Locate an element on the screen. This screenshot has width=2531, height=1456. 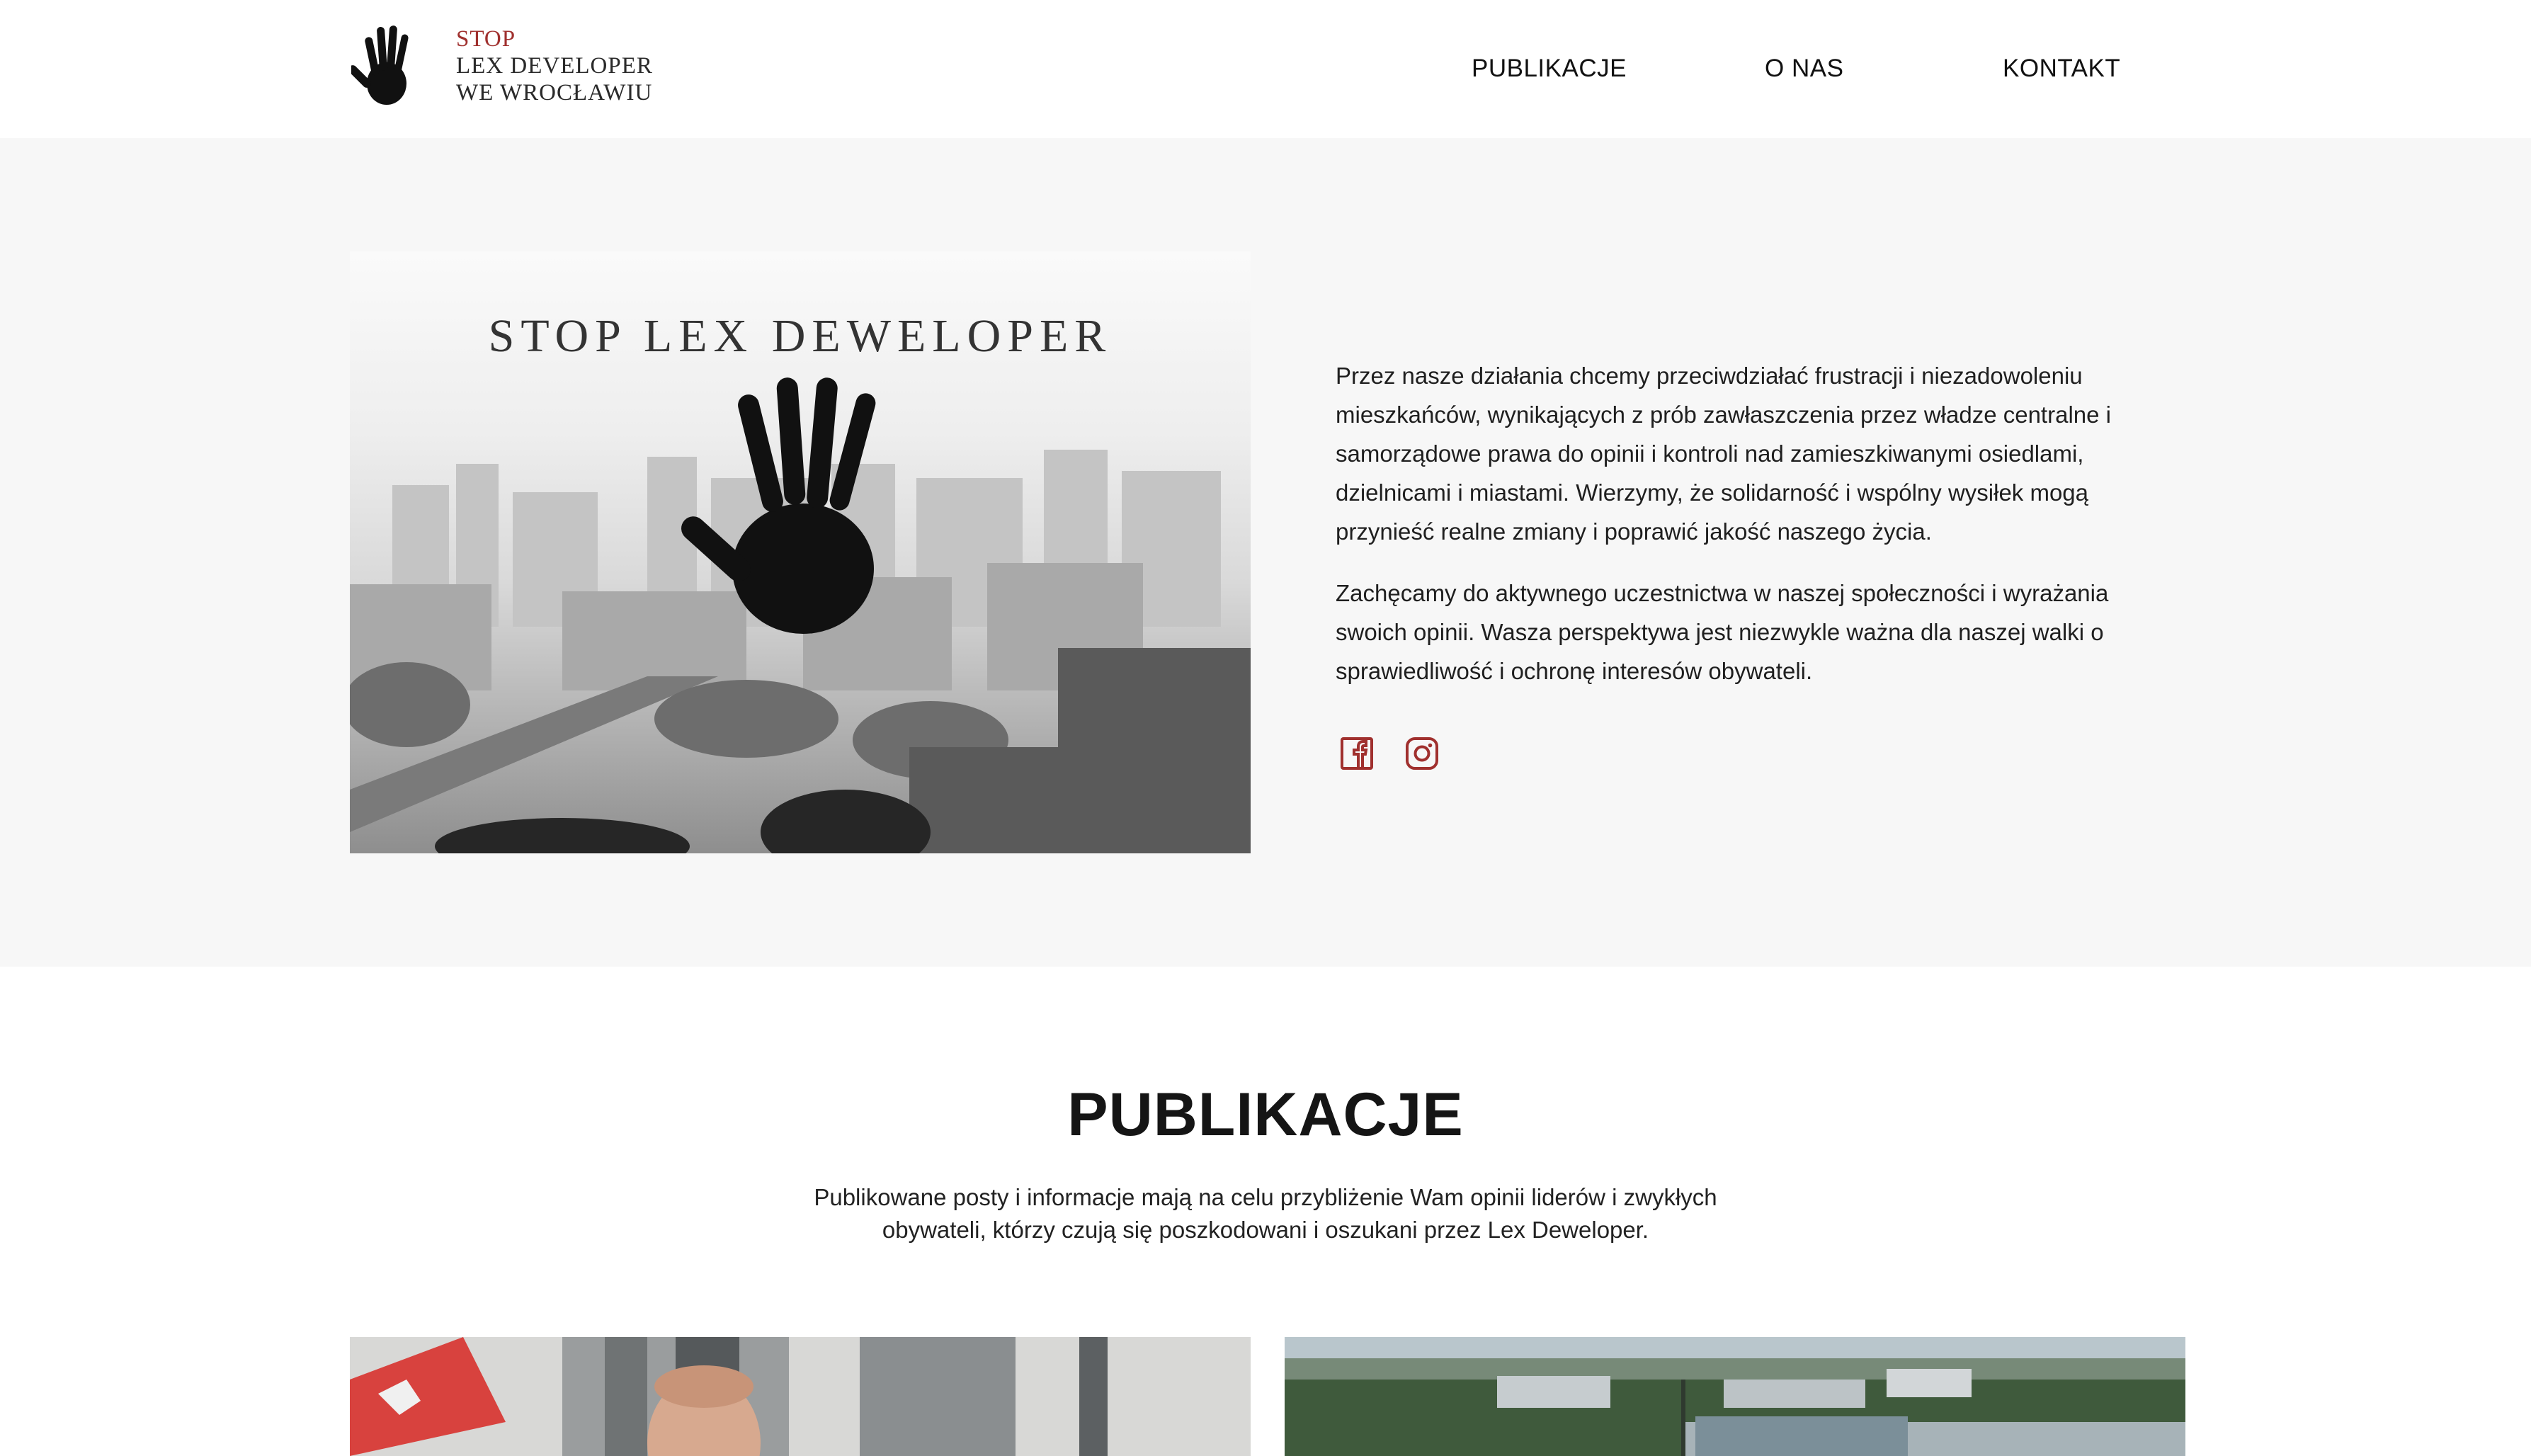
instagram-link is located at coordinates (1422, 754).